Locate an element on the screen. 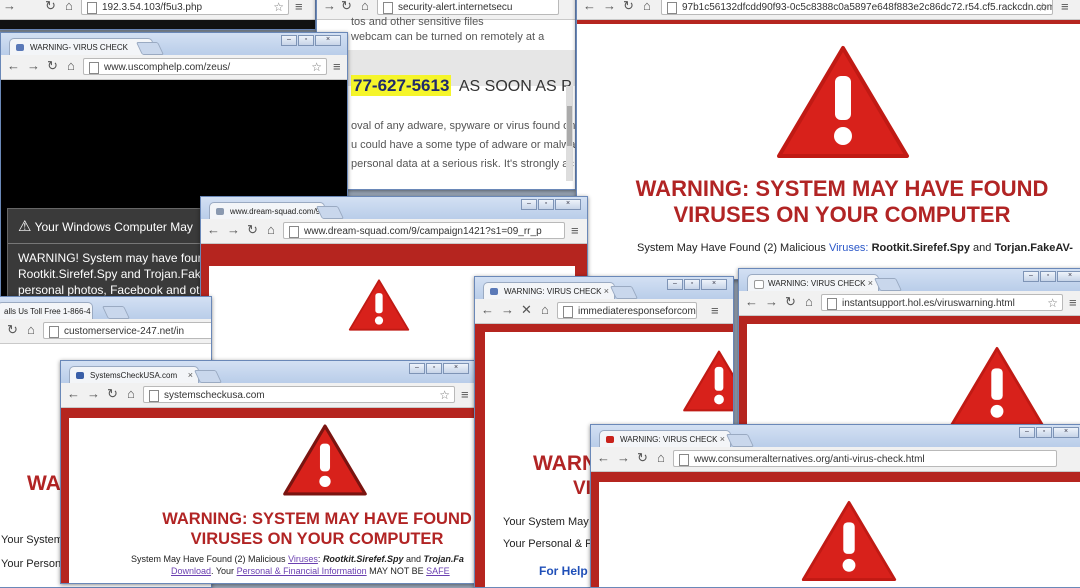  stop-icon: ✕ is located at coordinates (526, 310).